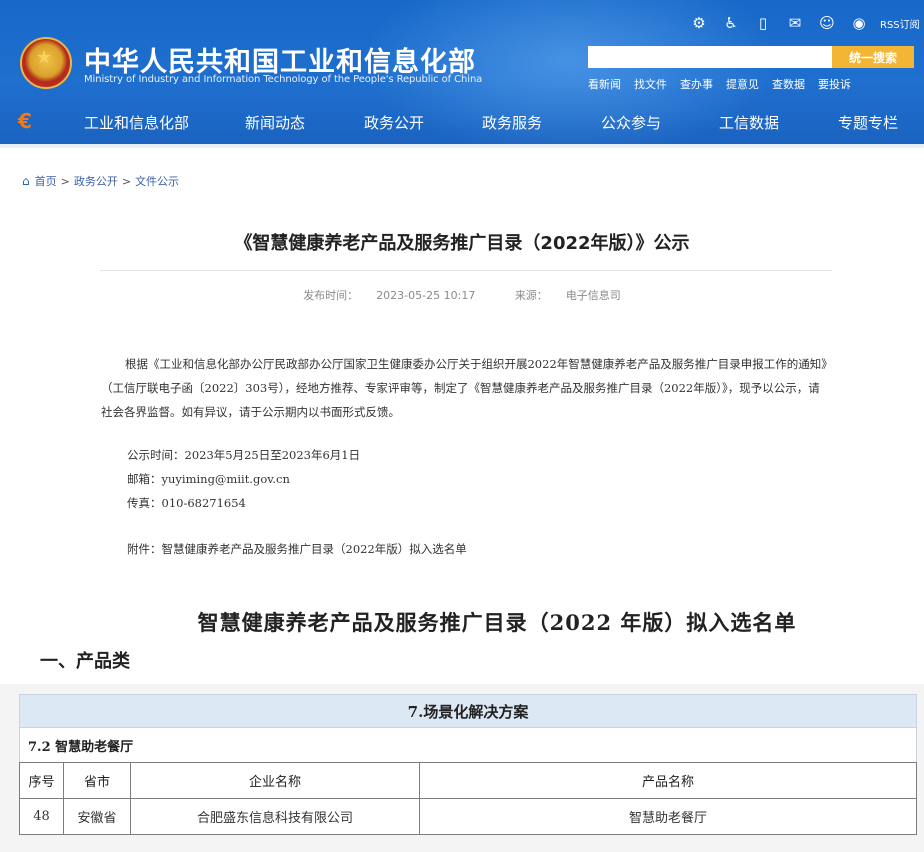  I want to click on nav-item-data: 工信数据, so click(749, 122).